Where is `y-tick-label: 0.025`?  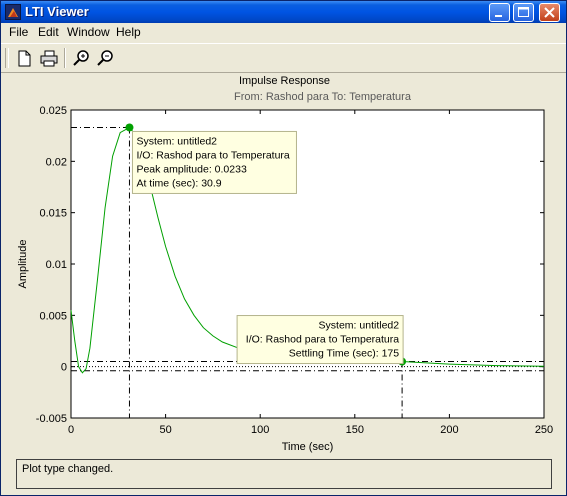
y-tick-label: 0.025 is located at coordinates (53, 111).